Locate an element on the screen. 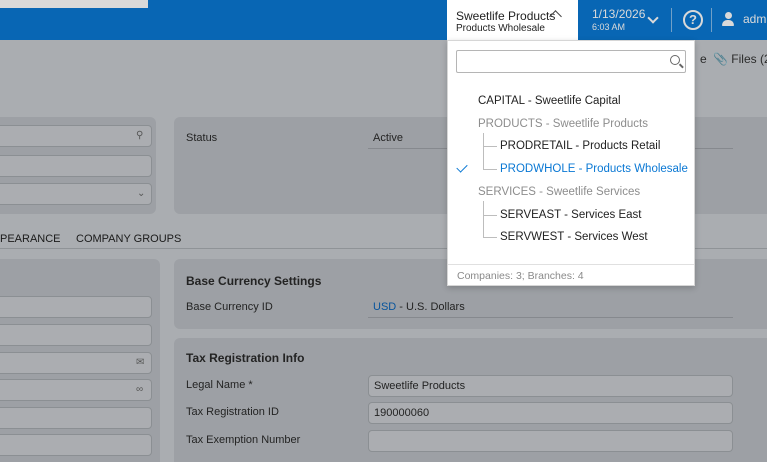 This screenshot has width=767, height=462. search-icon: ⚲ is located at coordinates (140, 135).